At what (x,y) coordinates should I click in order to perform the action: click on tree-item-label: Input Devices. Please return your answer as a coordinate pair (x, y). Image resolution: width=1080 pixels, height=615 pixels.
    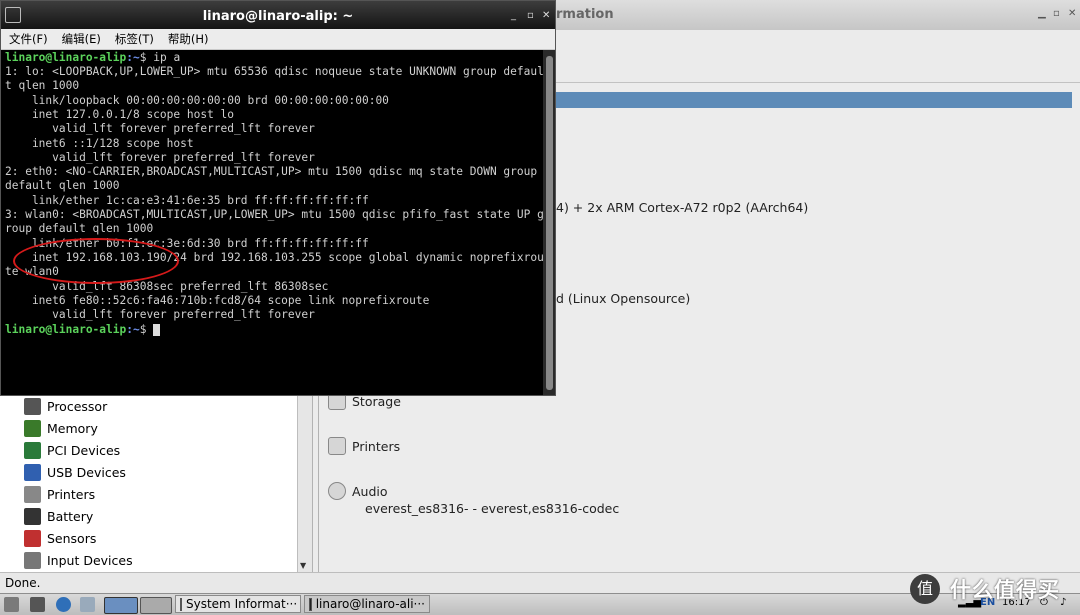
    Looking at the image, I should click on (90, 560).